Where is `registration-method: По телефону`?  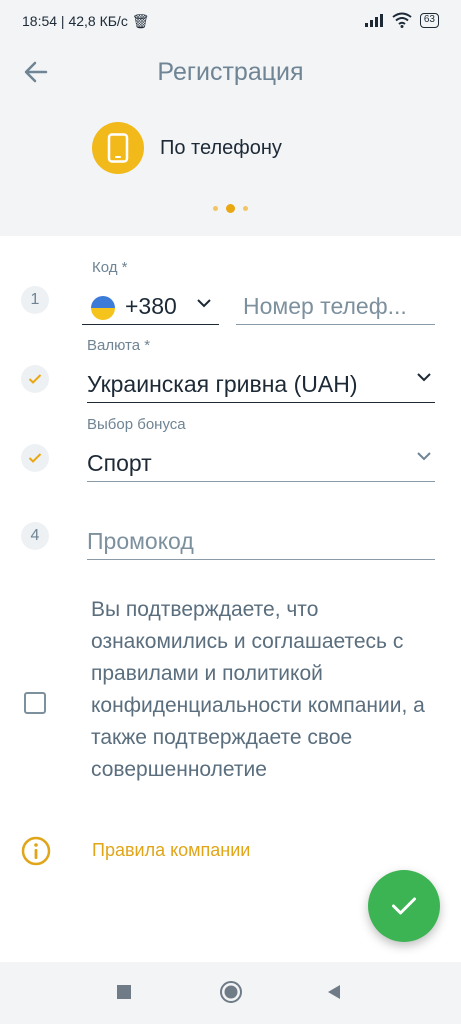 registration-method: По телефону is located at coordinates (187, 148).